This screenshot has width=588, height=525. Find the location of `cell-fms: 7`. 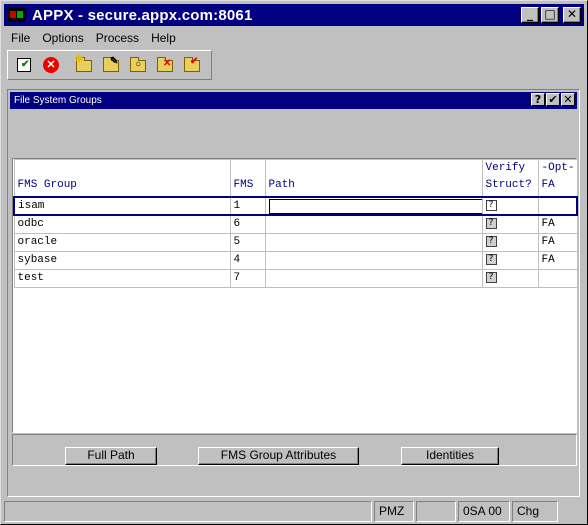

cell-fms: 7 is located at coordinates (247, 278).